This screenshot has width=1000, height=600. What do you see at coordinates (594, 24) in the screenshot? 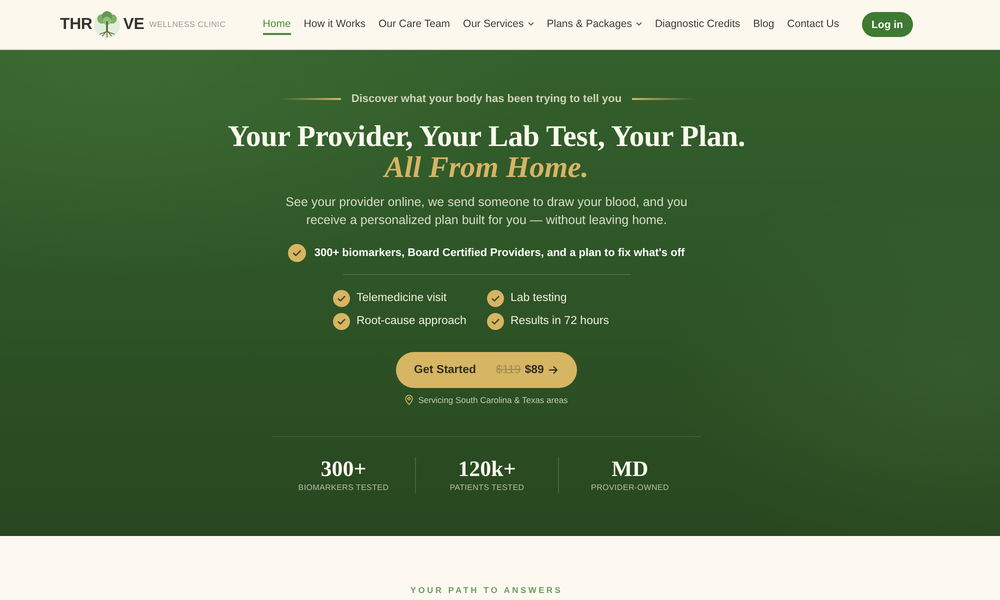
I see `nav-link: Plans & Packages` at bounding box center [594, 24].